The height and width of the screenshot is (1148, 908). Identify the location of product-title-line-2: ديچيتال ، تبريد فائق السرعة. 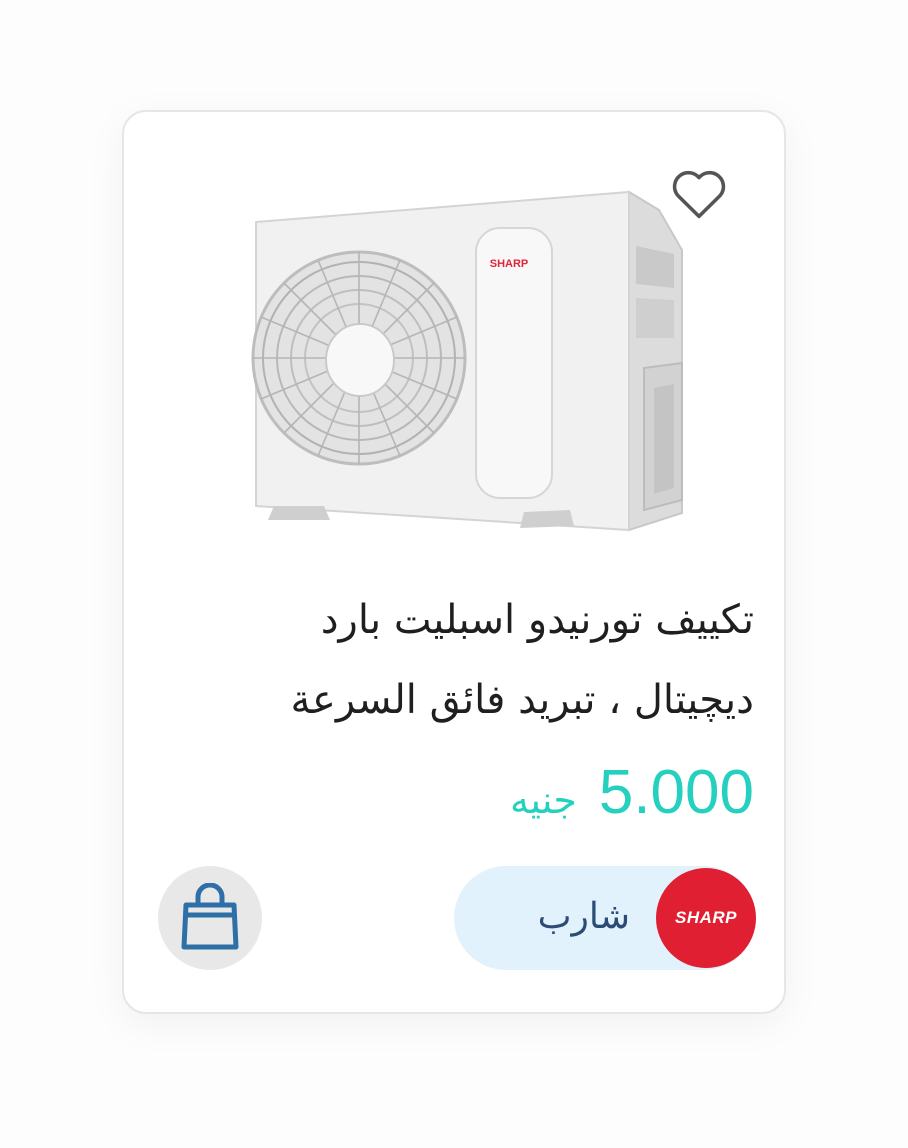
(522, 700).